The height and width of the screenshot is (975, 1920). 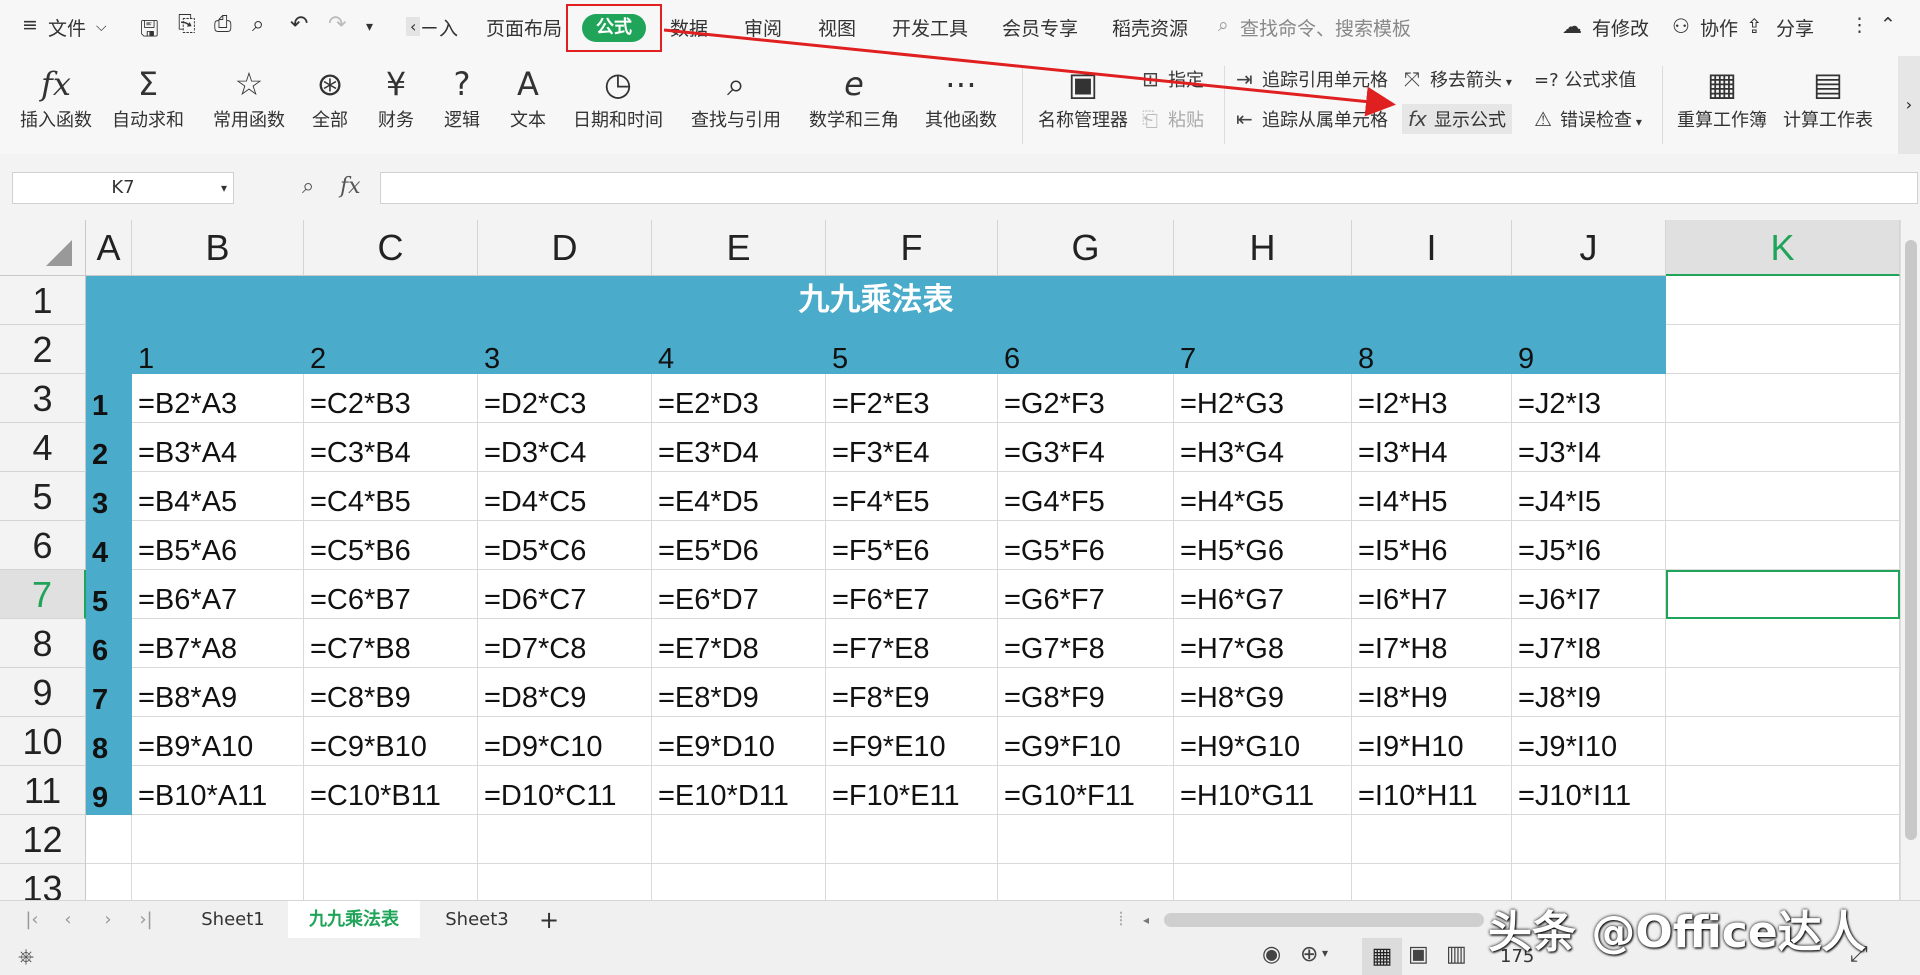 What do you see at coordinates (565, 398) in the screenshot?
I see `formula-cell: =D2*C3` at bounding box center [565, 398].